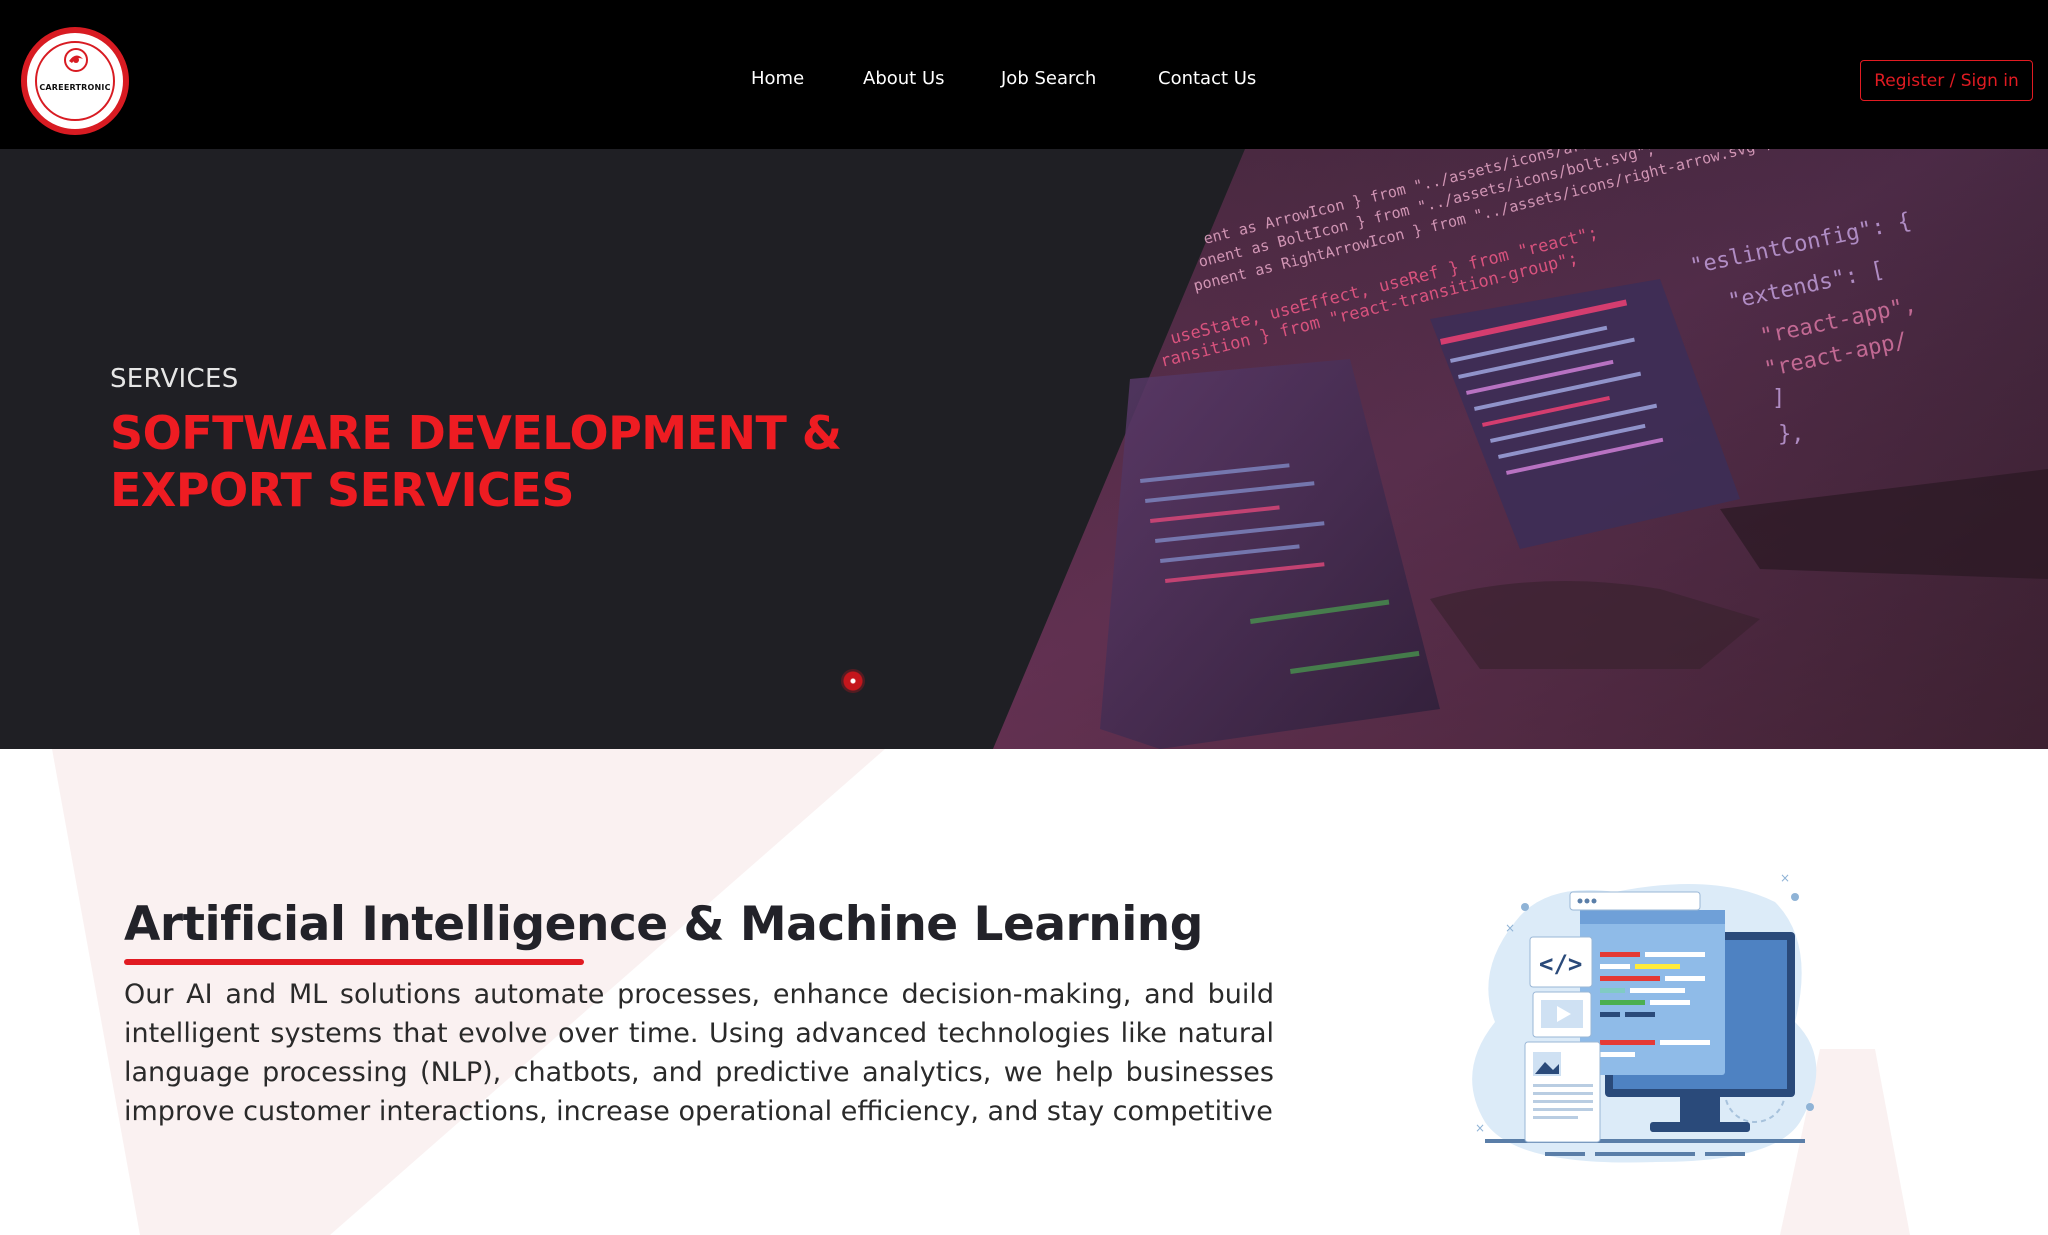 The image size is (2048, 1235). Describe the element at coordinates (777, 78) in the screenshot. I see `nav-home: Home` at that location.